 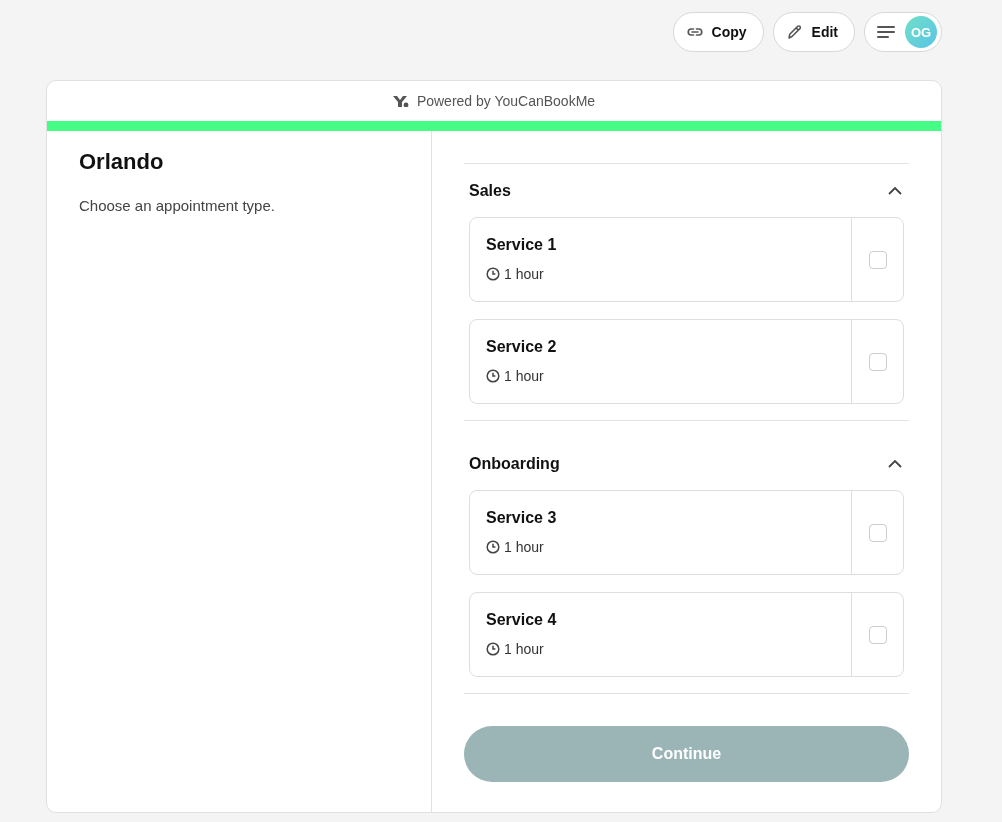 I want to click on service-name: Service 1, so click(x=522, y=245).